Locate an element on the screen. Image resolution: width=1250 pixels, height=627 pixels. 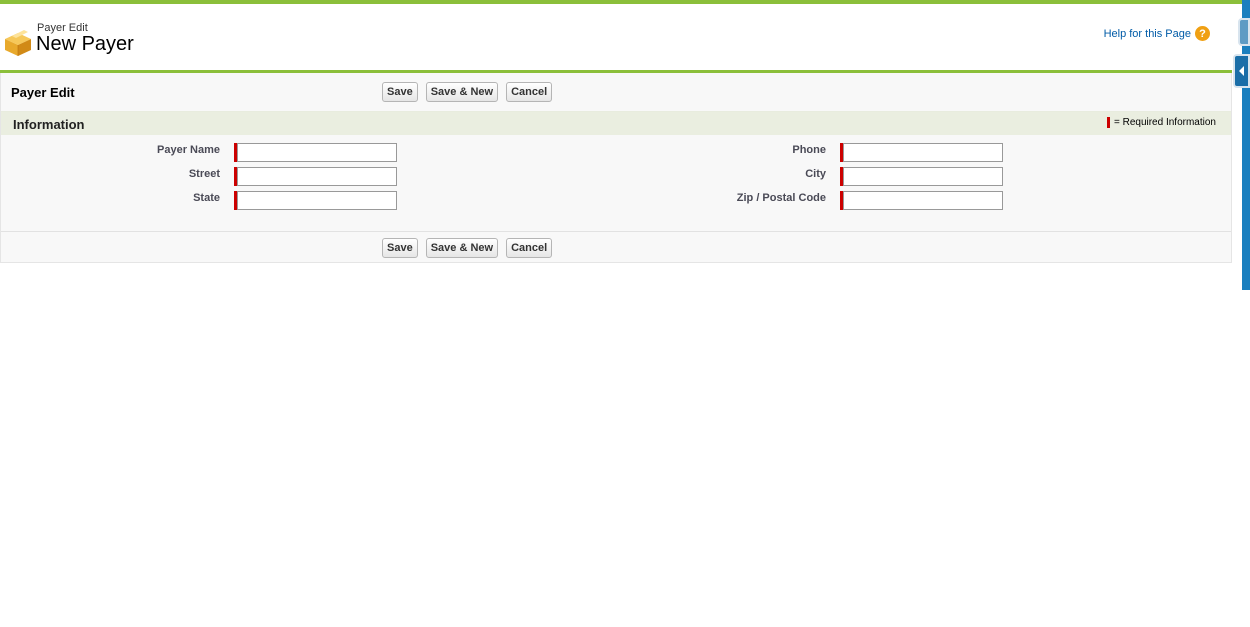
state-label: State is located at coordinates (206, 198).